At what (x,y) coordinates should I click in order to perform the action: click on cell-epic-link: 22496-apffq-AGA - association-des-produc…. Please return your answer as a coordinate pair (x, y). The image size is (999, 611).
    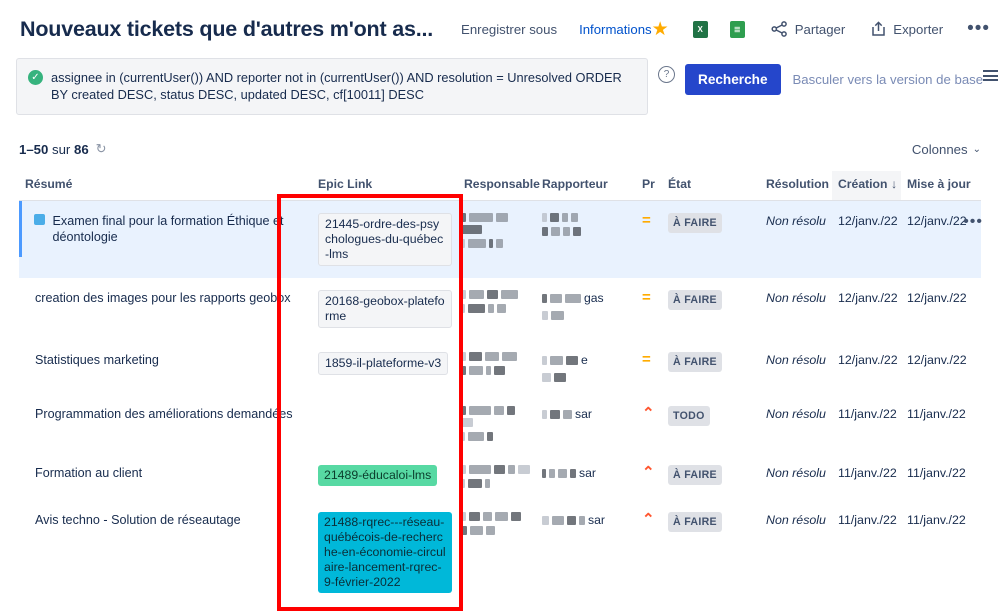
    Looking at the image, I should click on (385, 608).